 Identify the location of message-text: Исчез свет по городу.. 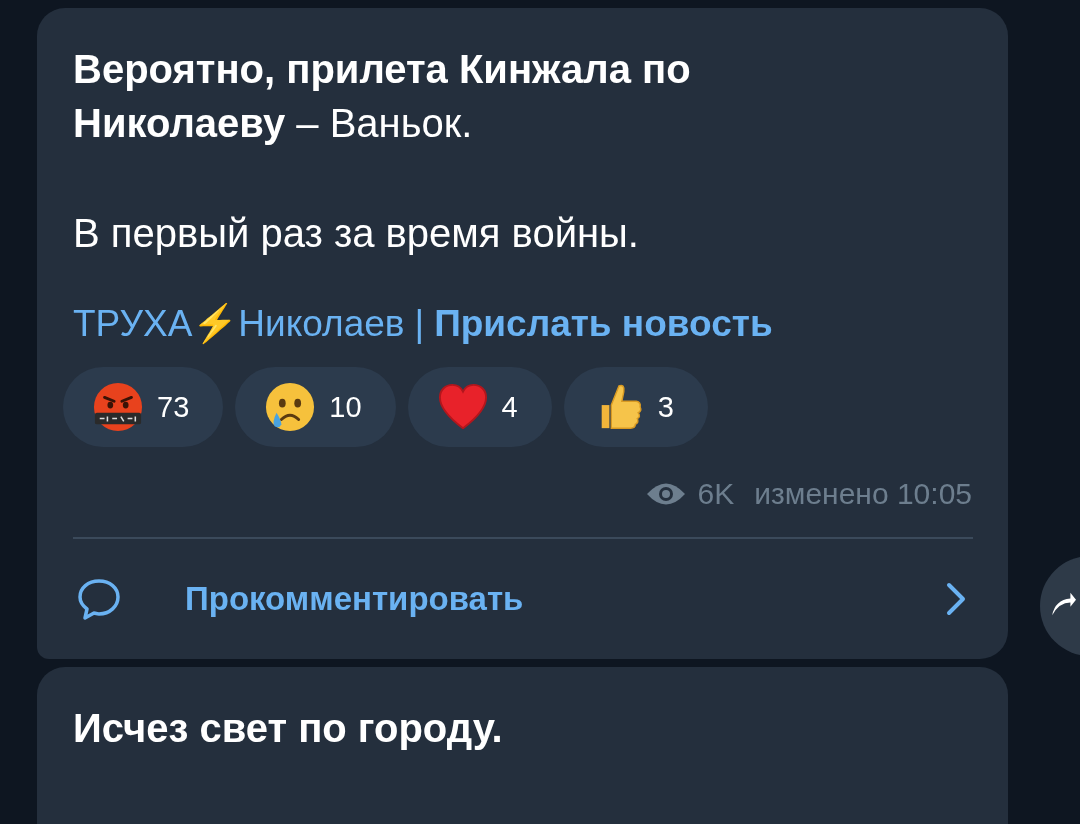
(288, 728).